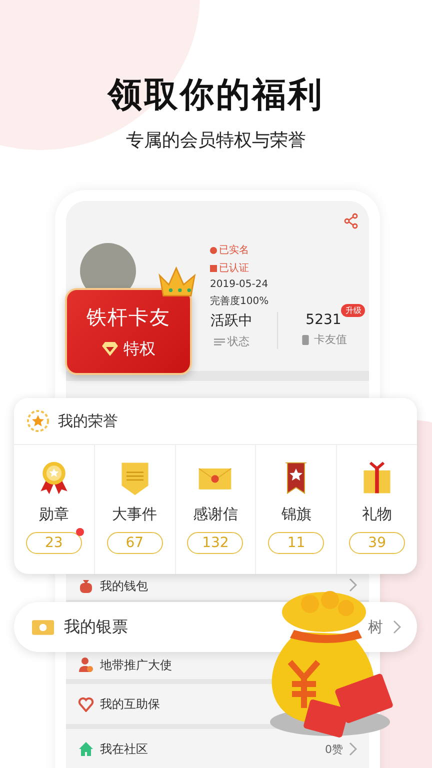 The image size is (432, 768). I want to click on ticket-value: 树, so click(375, 627).